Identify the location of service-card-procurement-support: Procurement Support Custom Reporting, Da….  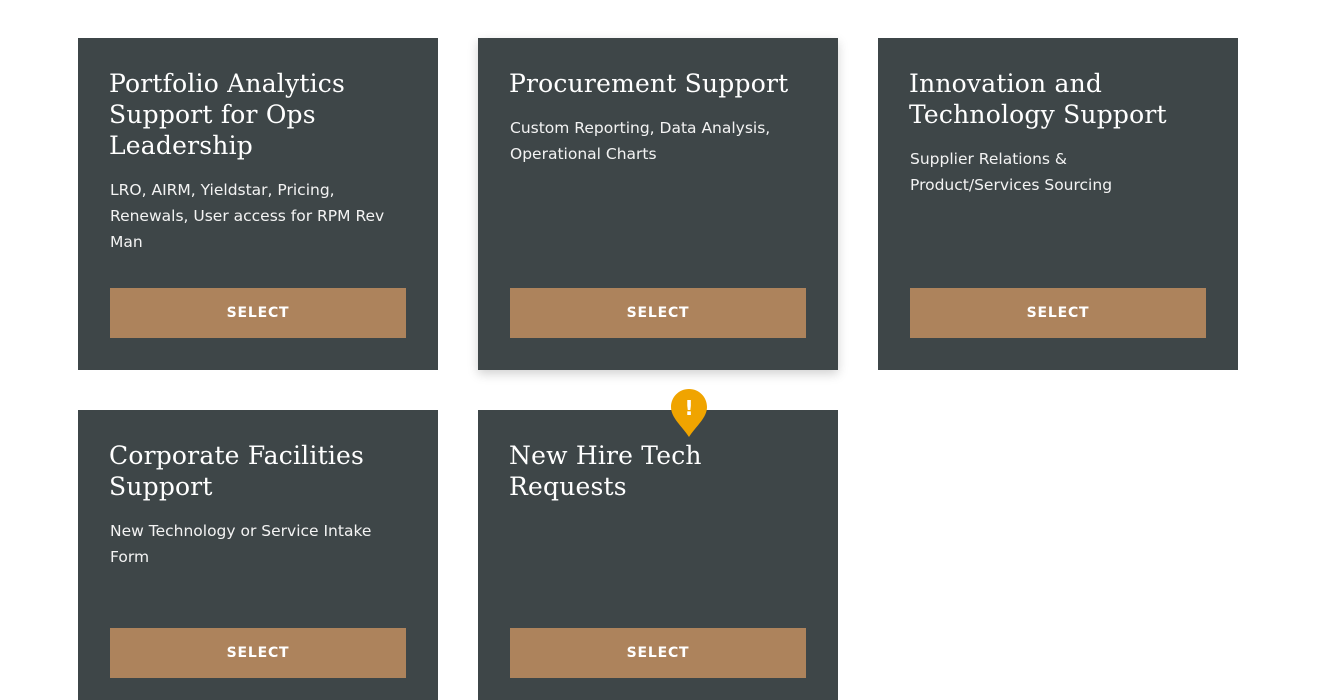
(658, 204).